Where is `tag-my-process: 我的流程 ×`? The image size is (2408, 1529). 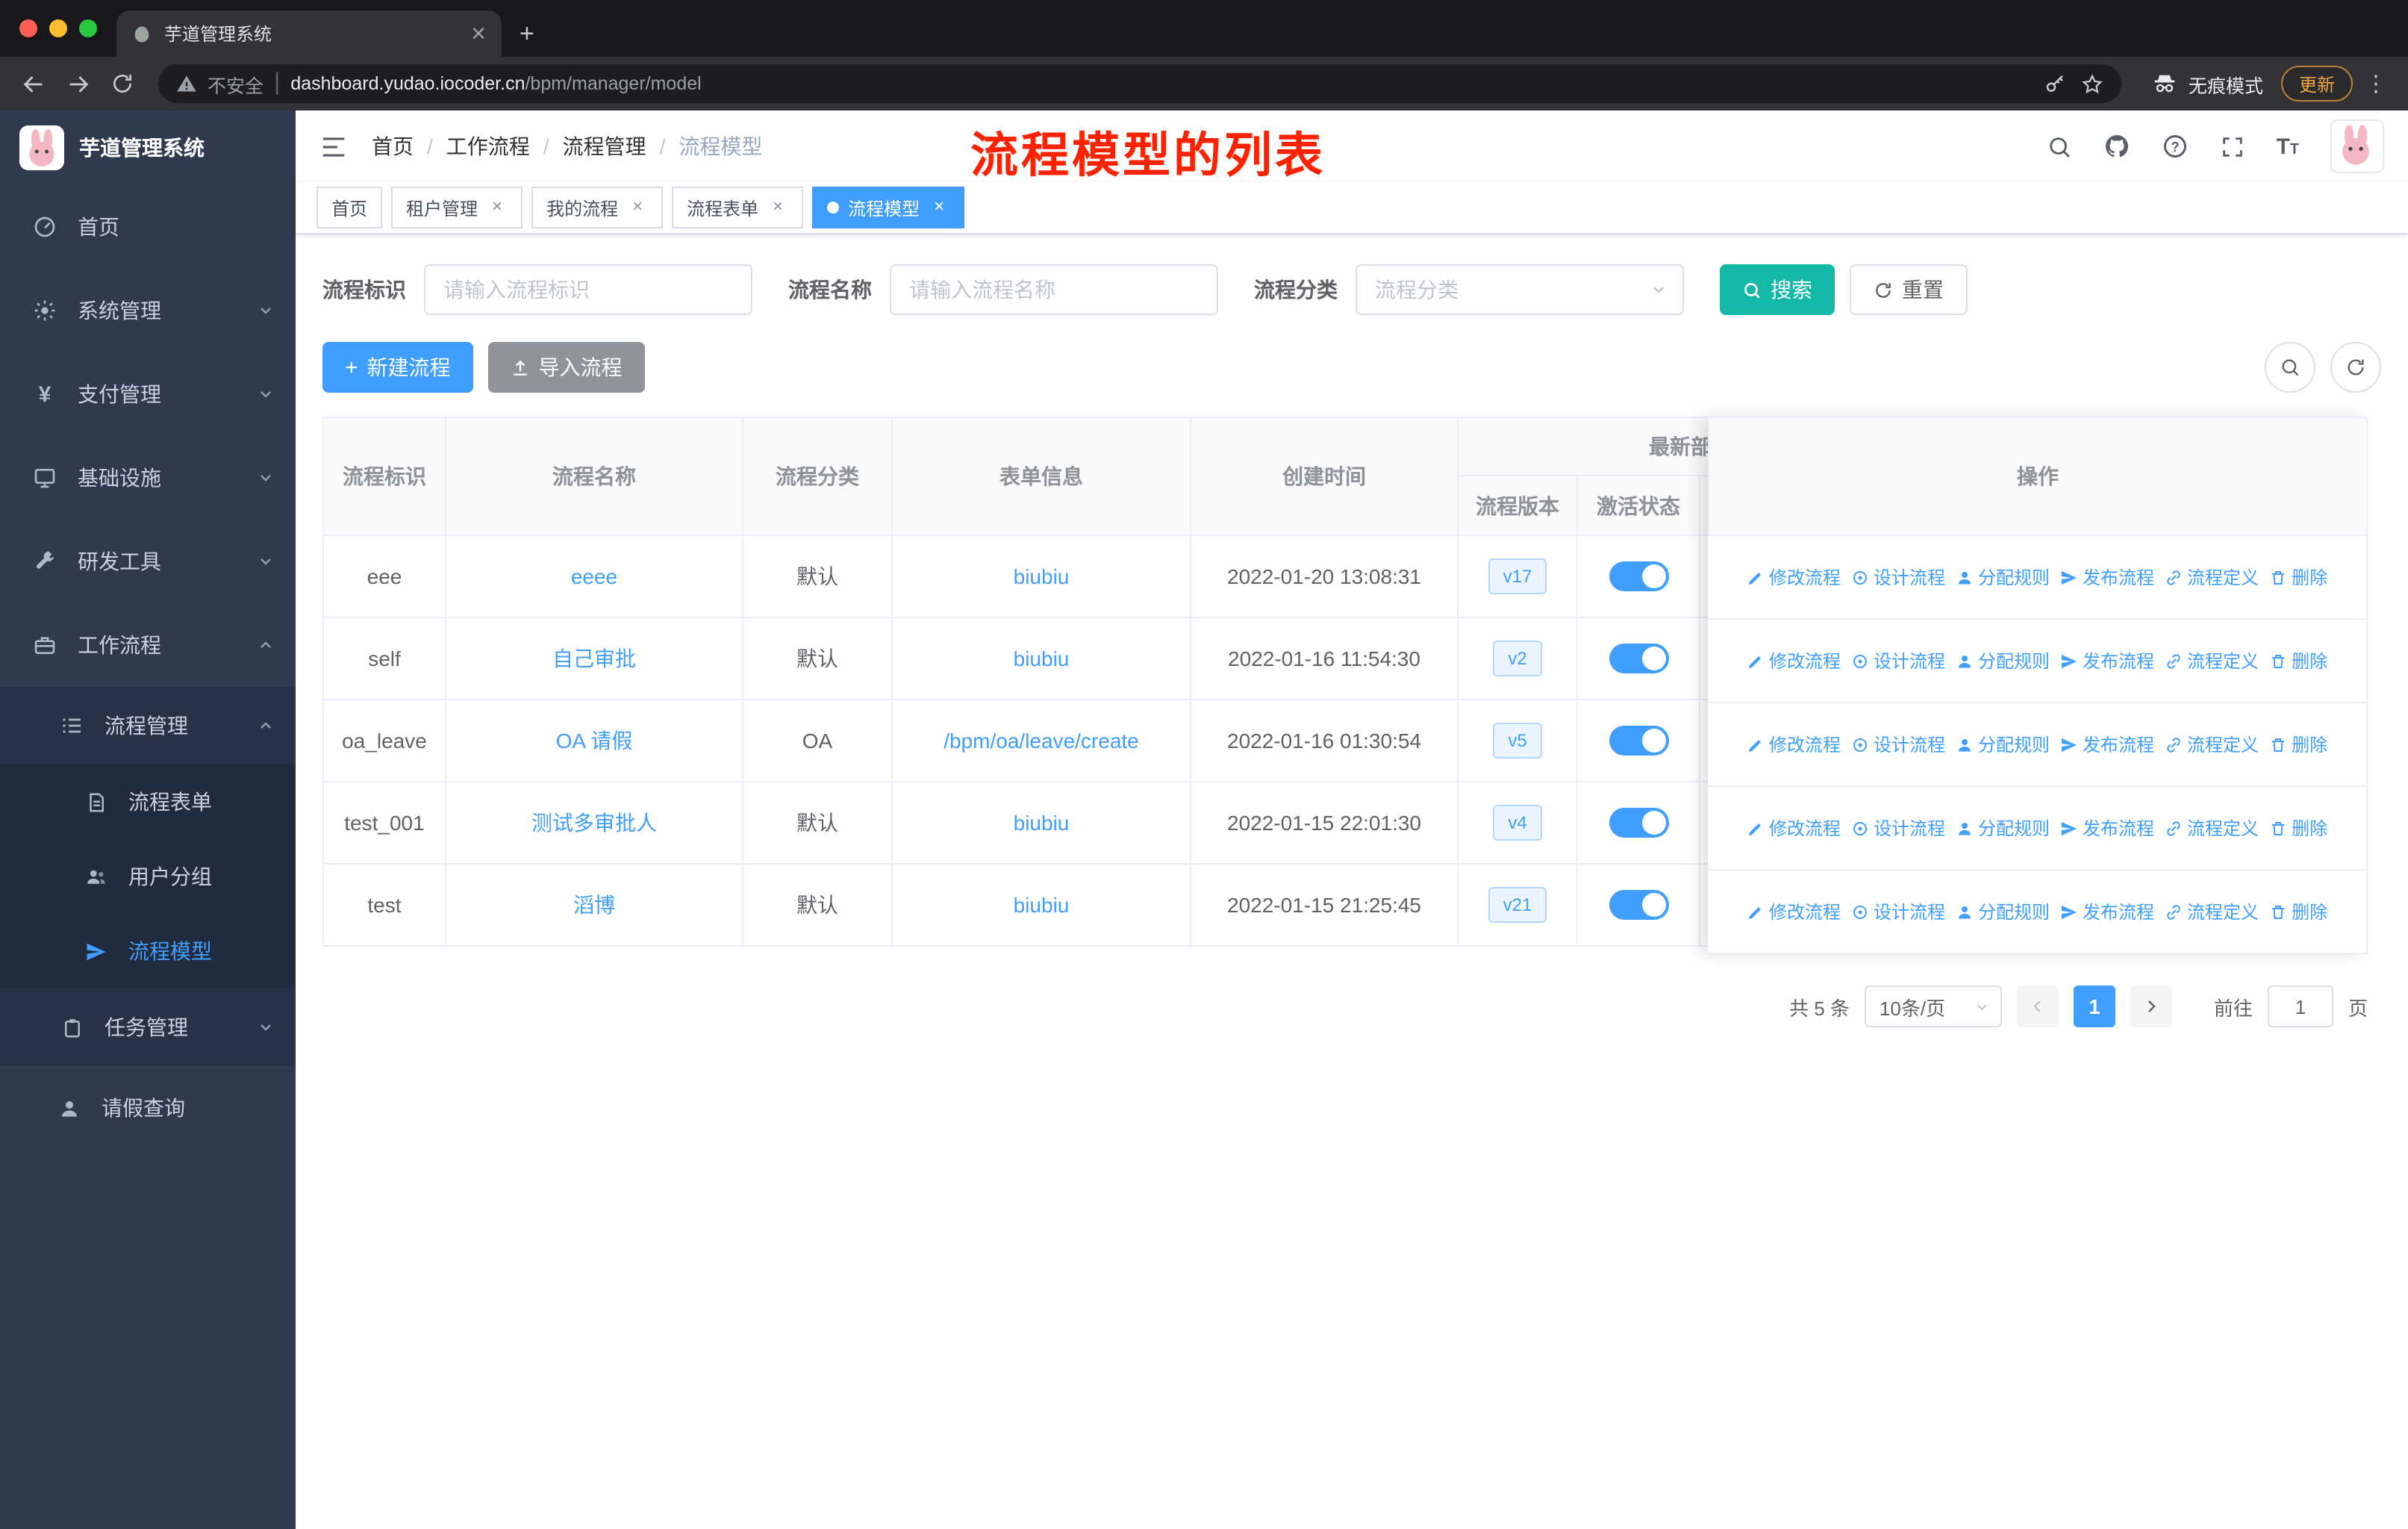 tag-my-process: 我的流程 × is located at coordinates (597, 207).